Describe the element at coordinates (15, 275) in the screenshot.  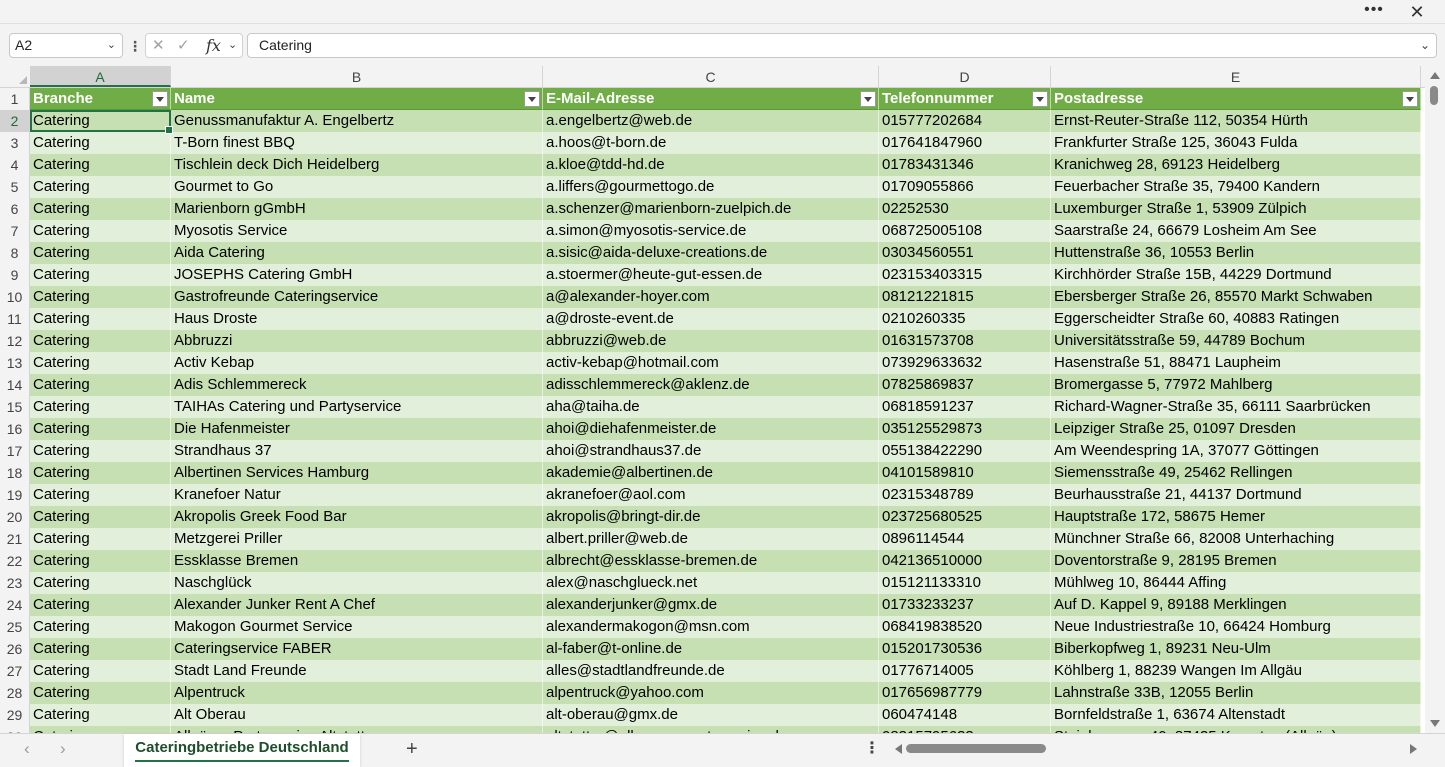
I see `row-header: 9` at that location.